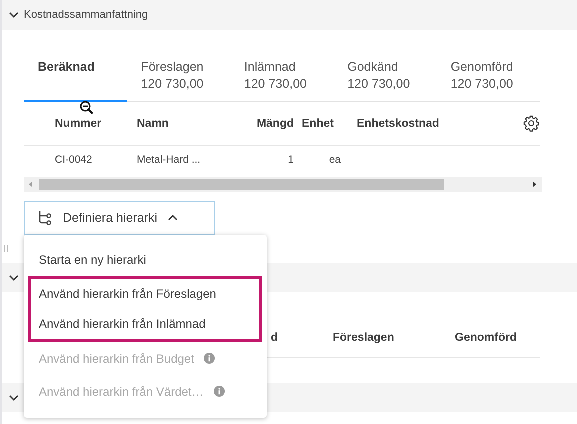  What do you see at coordinates (289, 15) in the screenshot?
I see `section-header: Kostnadssammanfattning` at bounding box center [289, 15].